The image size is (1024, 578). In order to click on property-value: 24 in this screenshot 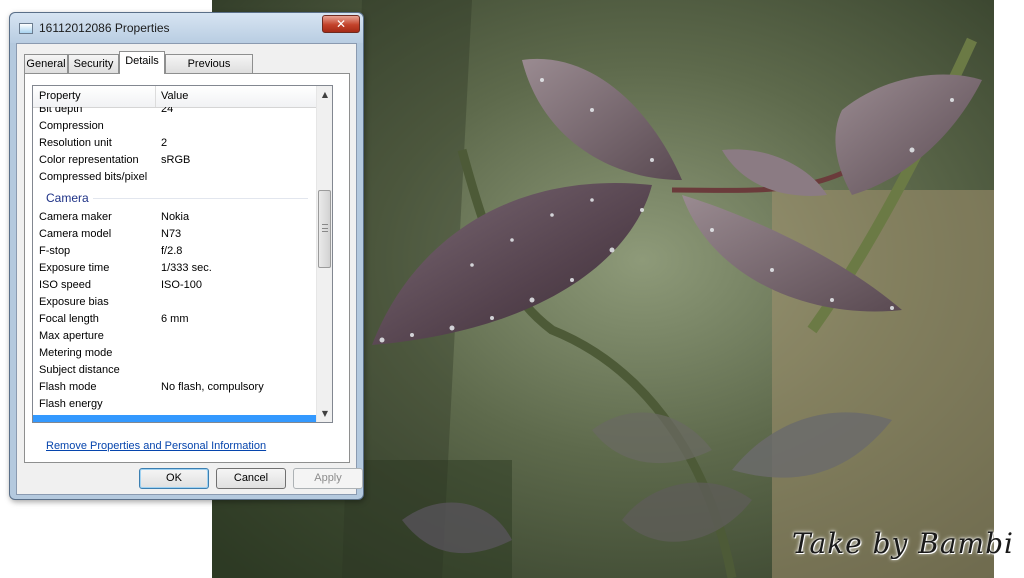, I will do `click(167, 111)`.